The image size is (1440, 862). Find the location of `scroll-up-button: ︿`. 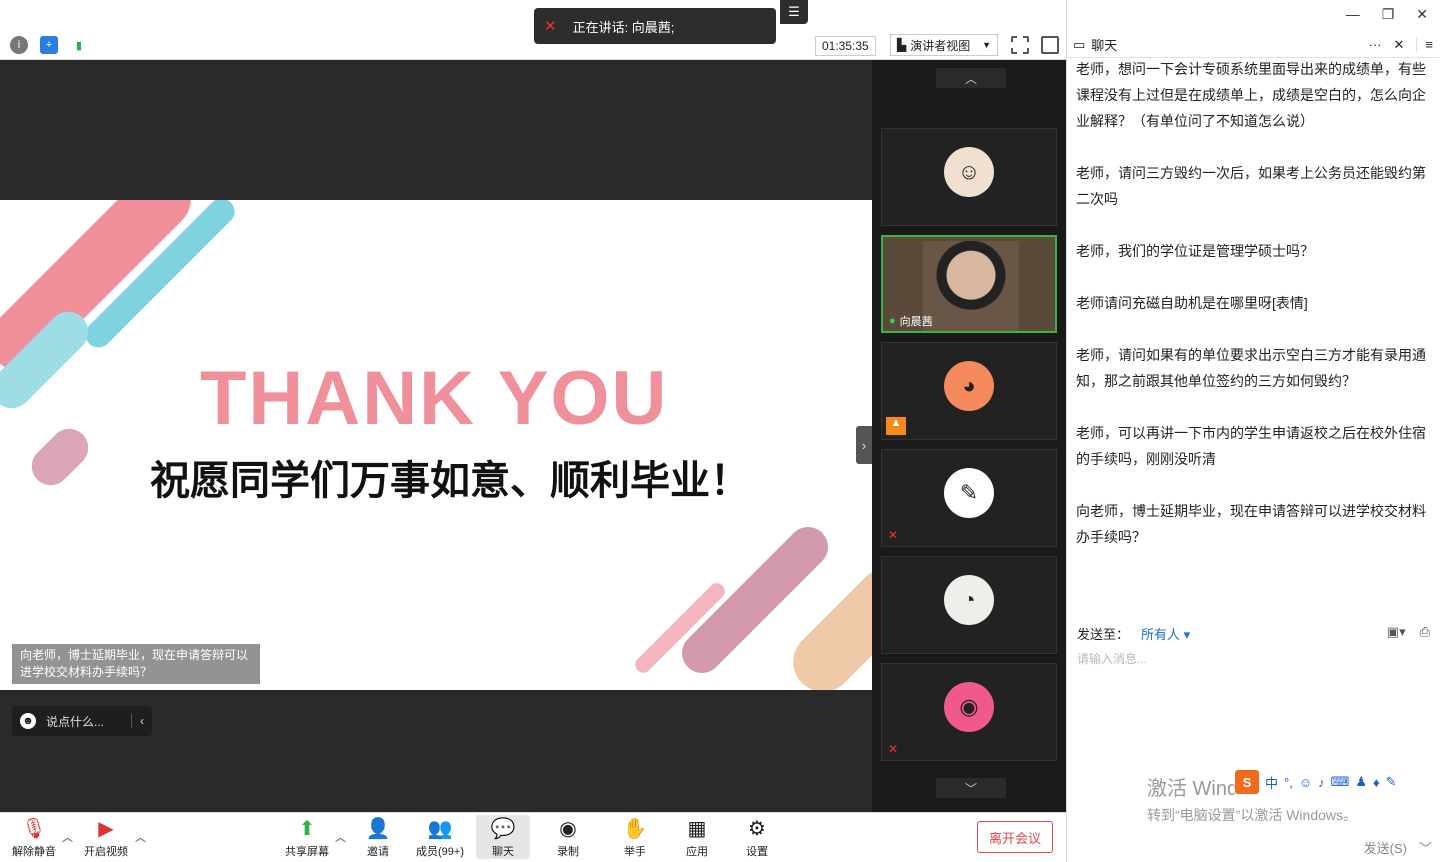

scroll-up-button: ︿ is located at coordinates (971, 78).